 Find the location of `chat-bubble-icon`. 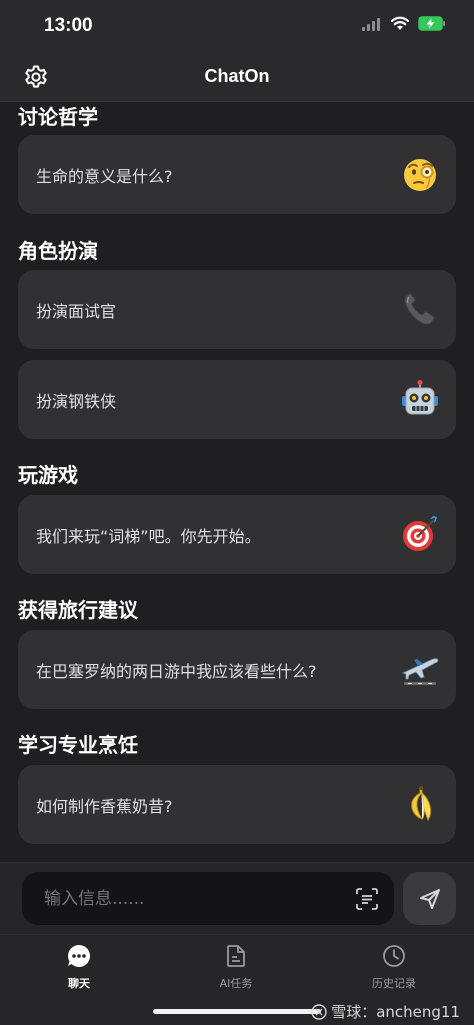

chat-bubble-icon is located at coordinates (79, 955).